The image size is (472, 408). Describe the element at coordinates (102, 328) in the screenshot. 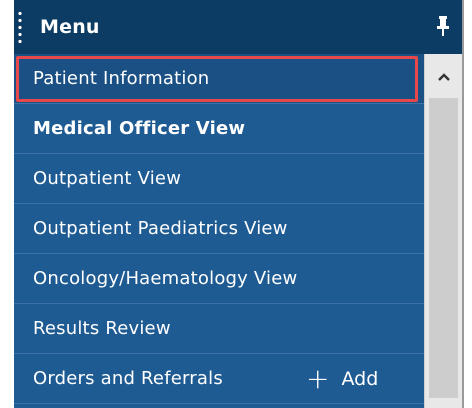

I see `menu-item-label: Results Review` at that location.